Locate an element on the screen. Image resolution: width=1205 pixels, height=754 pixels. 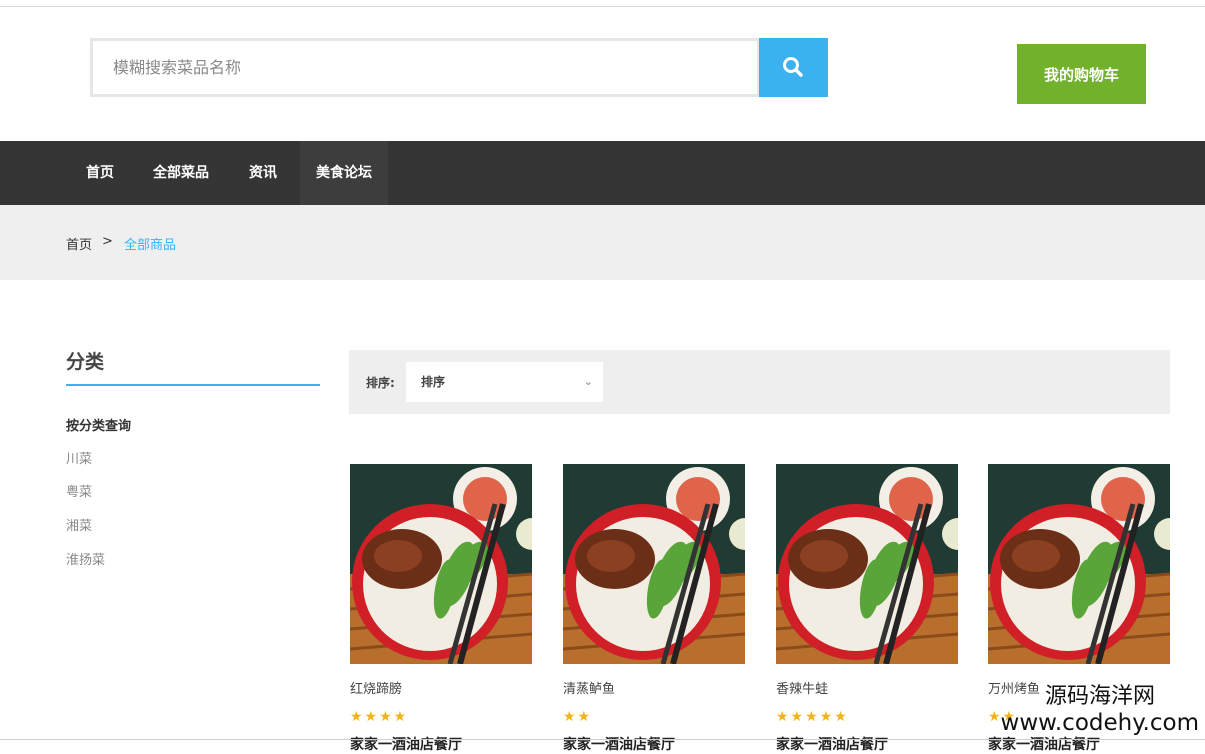
breadcrumb-home: 首页 is located at coordinates (79, 243).